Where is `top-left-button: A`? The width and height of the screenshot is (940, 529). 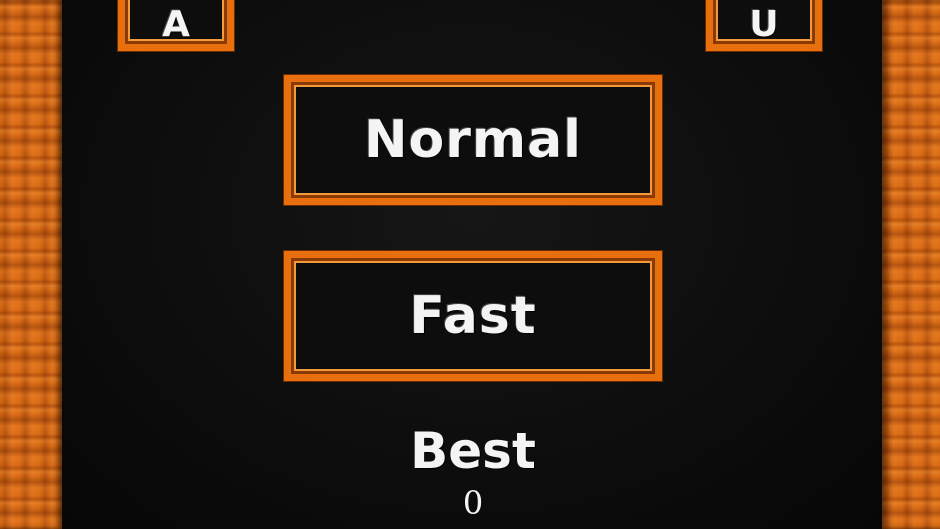 top-left-button: A is located at coordinates (176, 25).